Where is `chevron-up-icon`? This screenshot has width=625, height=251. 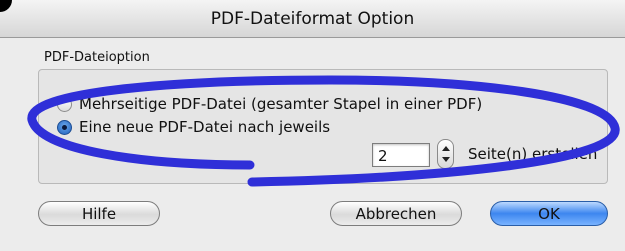
chevron-up-icon is located at coordinates (446, 148).